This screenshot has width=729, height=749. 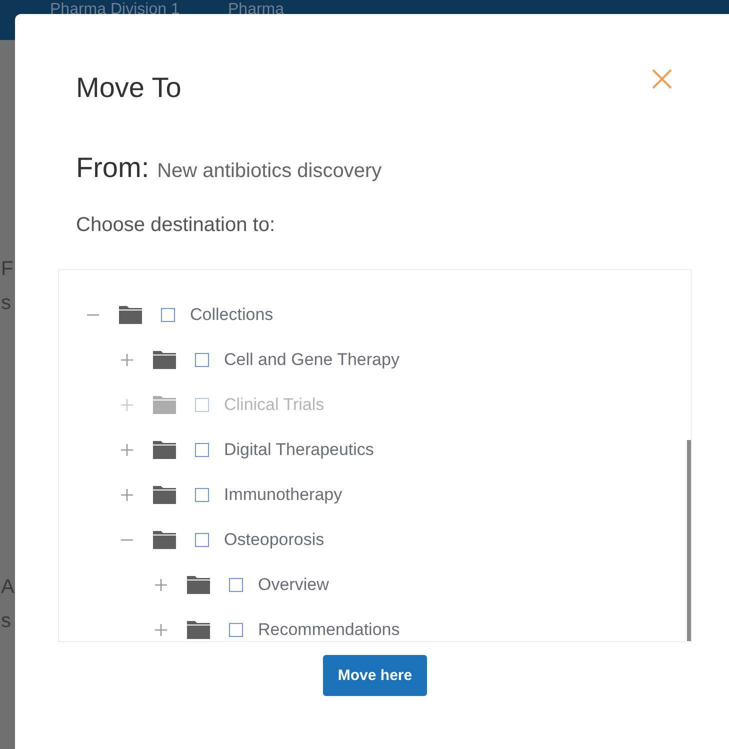 I want to click on dialog-title: Move To, so click(x=129, y=88).